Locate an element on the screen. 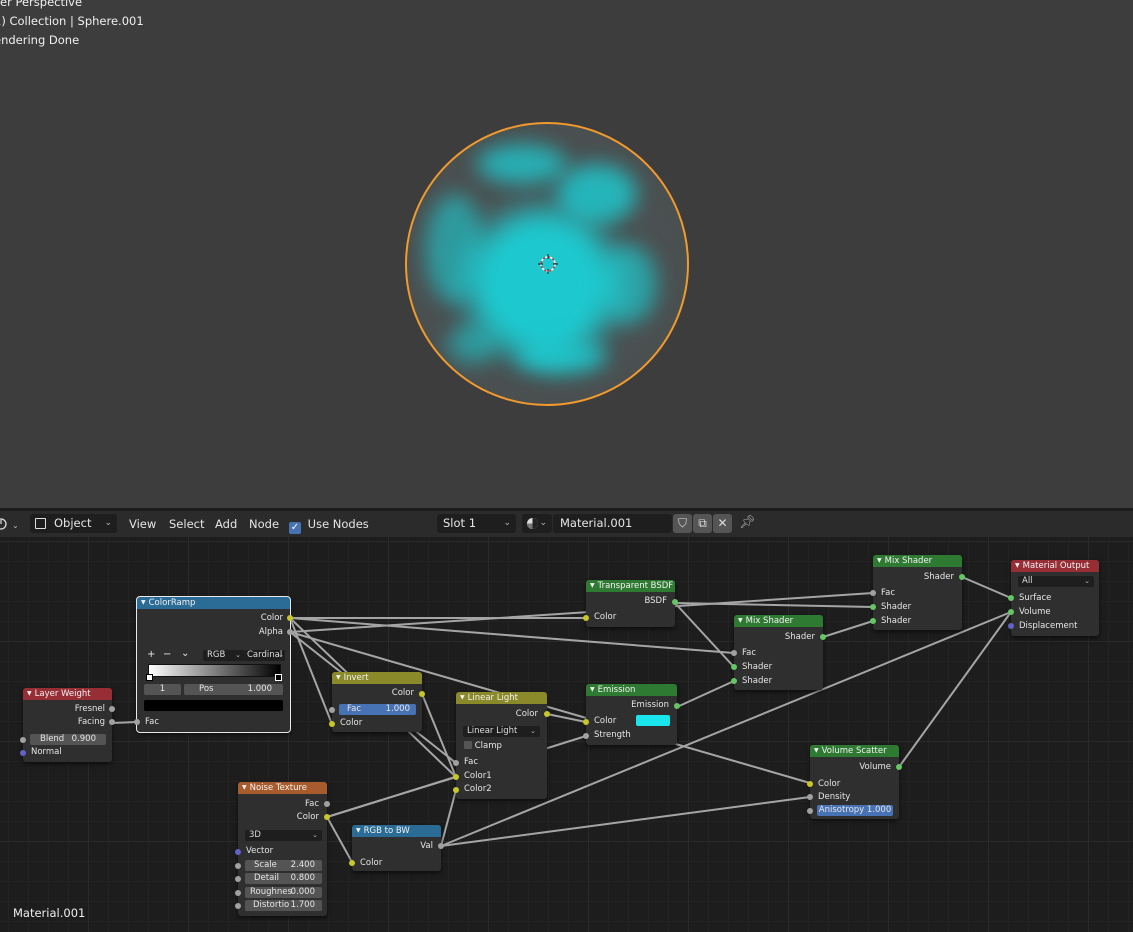 This screenshot has height=932, width=1133. socket-color1 is located at coordinates (456, 777).